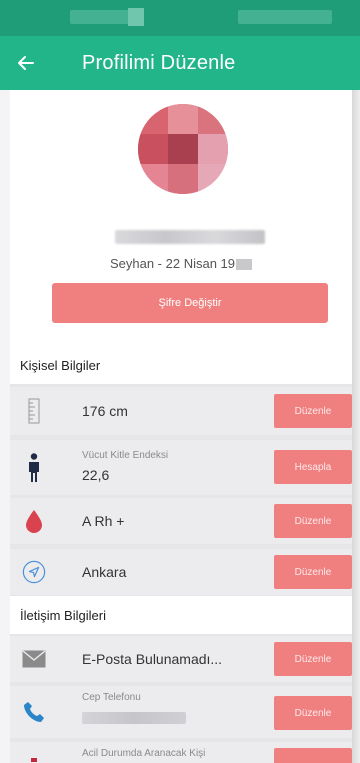 This screenshot has width=360, height=763. I want to click on edit-emergency-button, so click(313, 755).